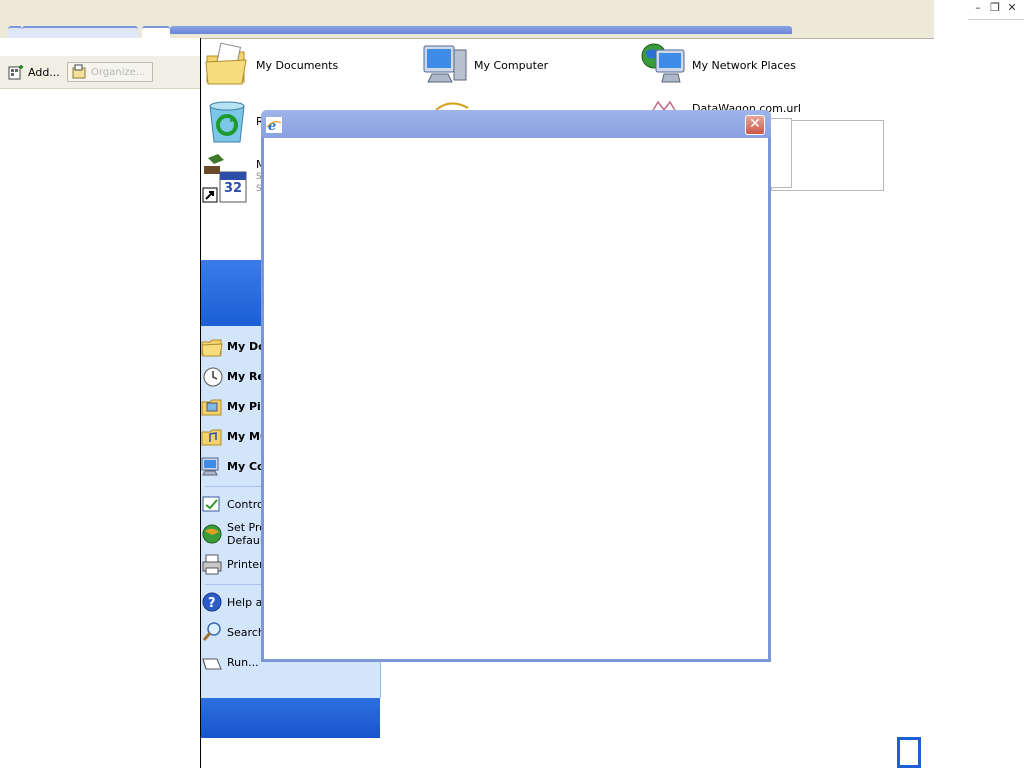  I want to click on my-pictures-icon, so click(212, 406).